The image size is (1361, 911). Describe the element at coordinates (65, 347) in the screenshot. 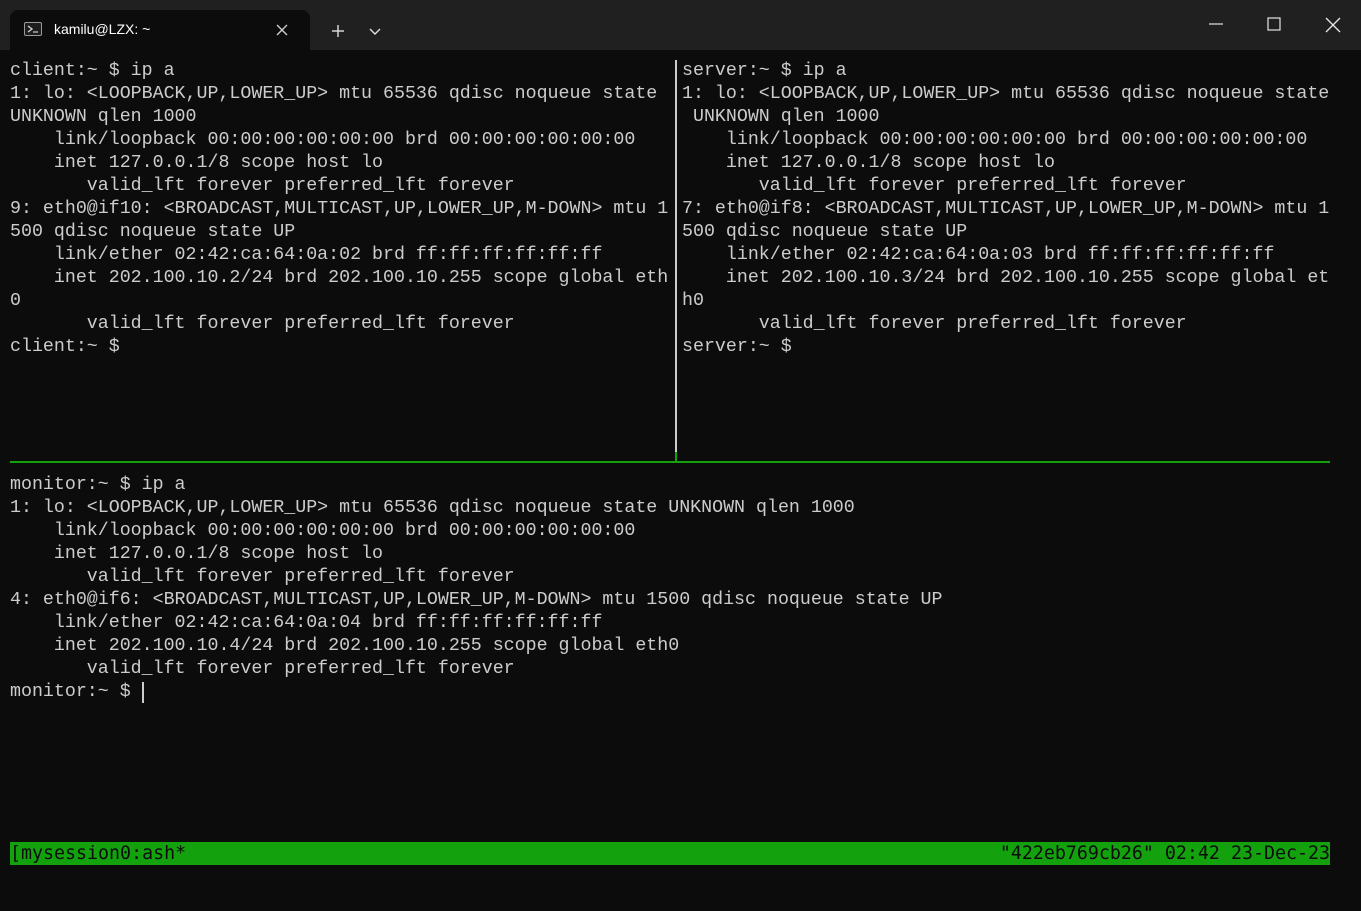

I see `terminal-prompt: client:~ $` at that location.